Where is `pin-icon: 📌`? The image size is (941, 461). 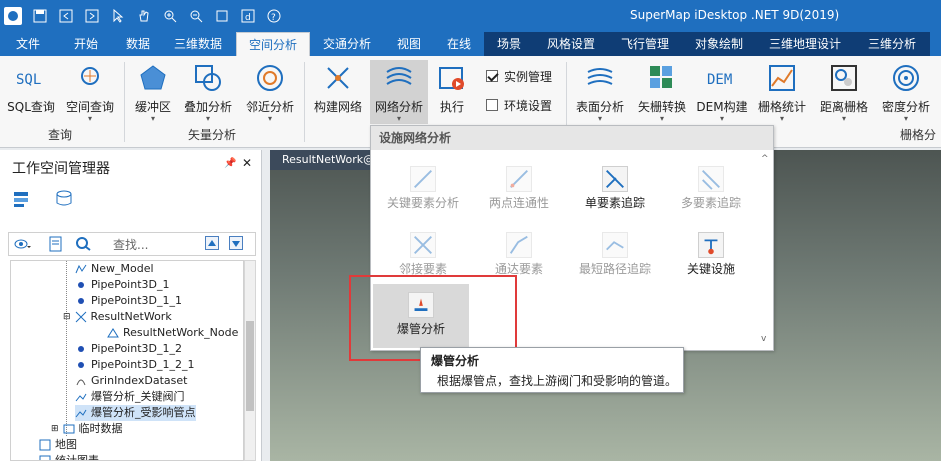
pin-icon: 📌 is located at coordinates (230, 163).